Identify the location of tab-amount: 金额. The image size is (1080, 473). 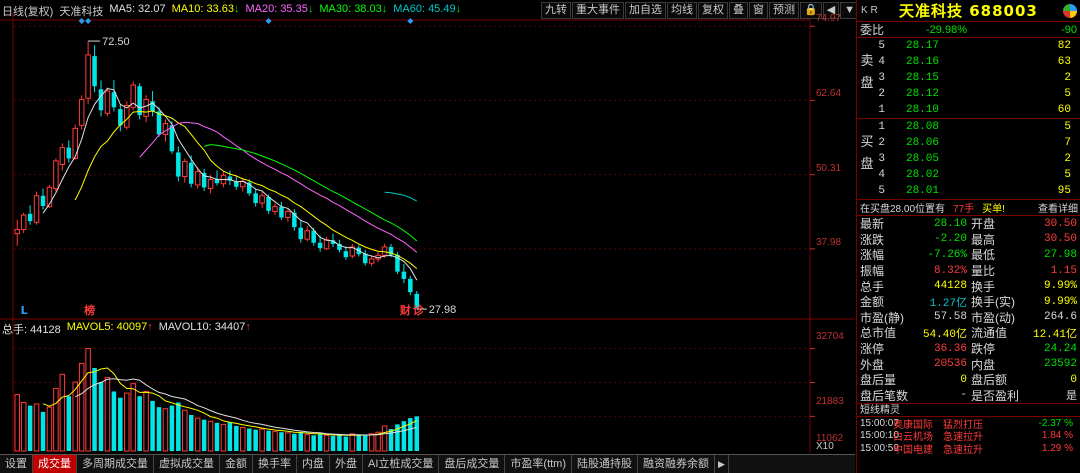
(236, 464).